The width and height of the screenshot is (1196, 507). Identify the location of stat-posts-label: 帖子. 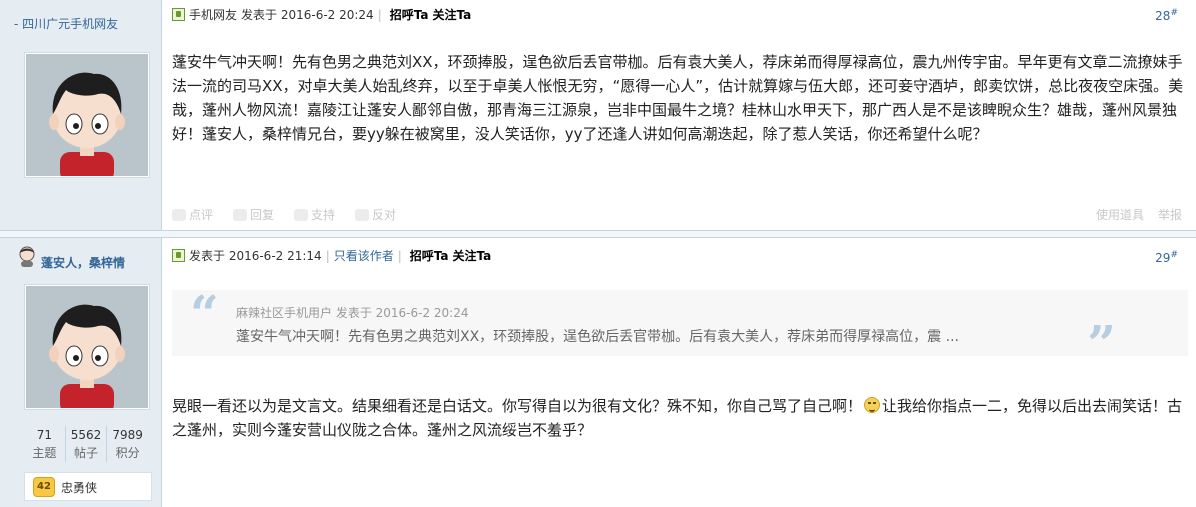
(86, 453).